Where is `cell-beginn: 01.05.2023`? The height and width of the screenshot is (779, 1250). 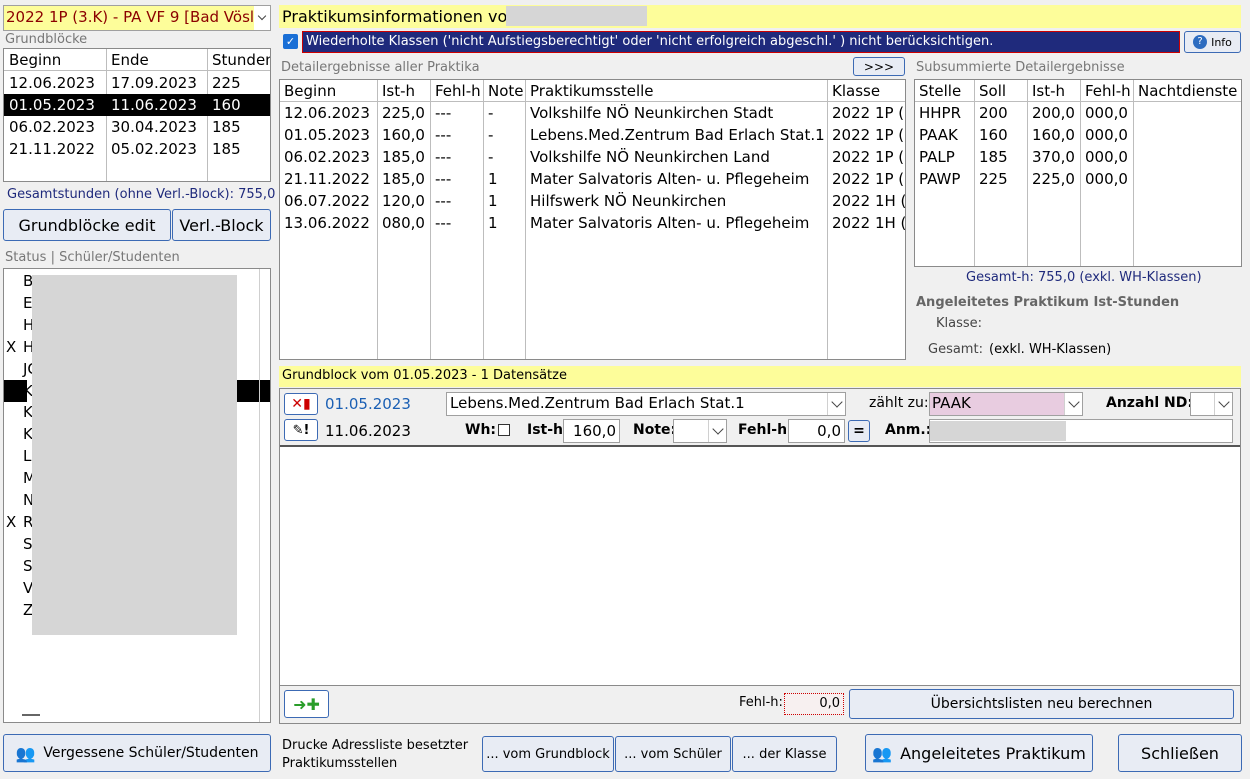 cell-beginn: 01.05.2023 is located at coordinates (52, 105).